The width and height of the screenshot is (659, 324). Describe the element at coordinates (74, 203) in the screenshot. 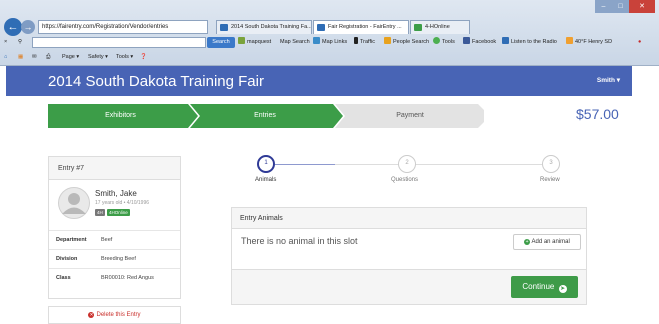

I see `avatar-icon` at that location.